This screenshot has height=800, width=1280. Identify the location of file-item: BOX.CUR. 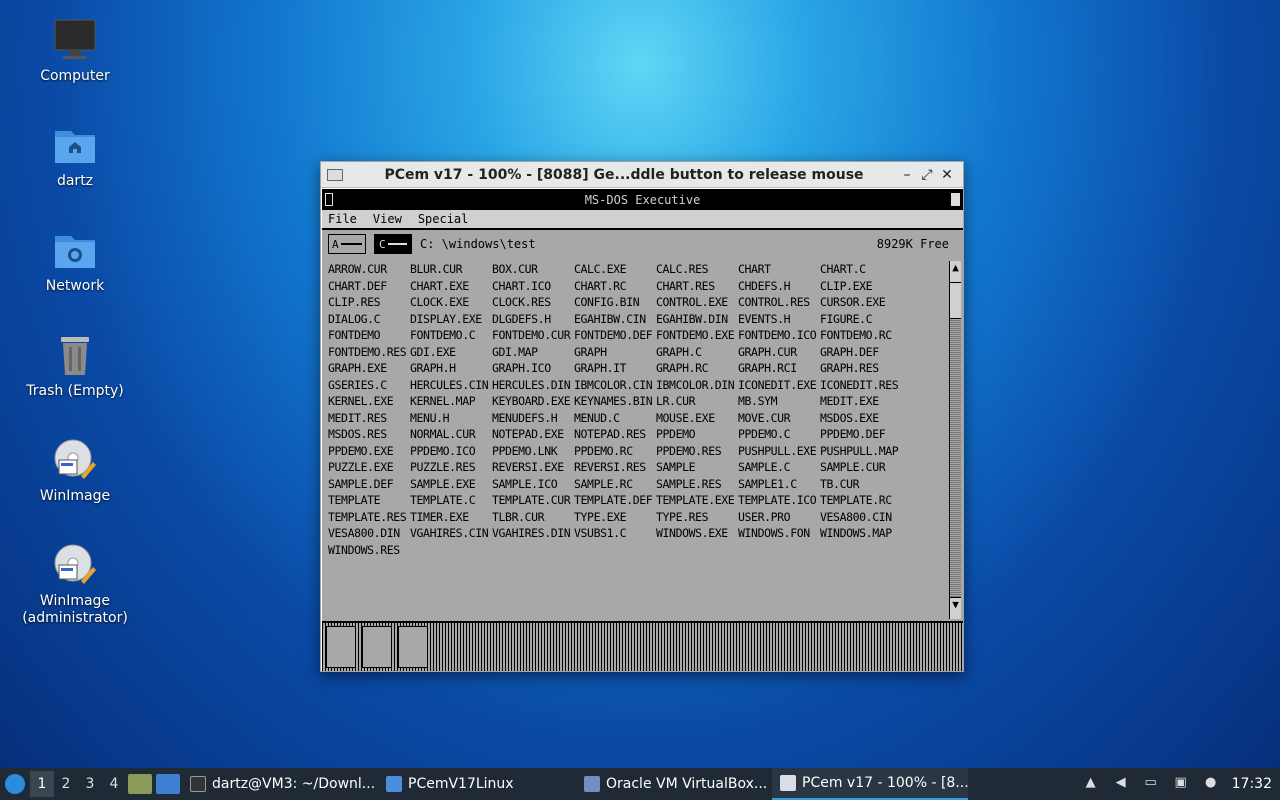
(533, 269).